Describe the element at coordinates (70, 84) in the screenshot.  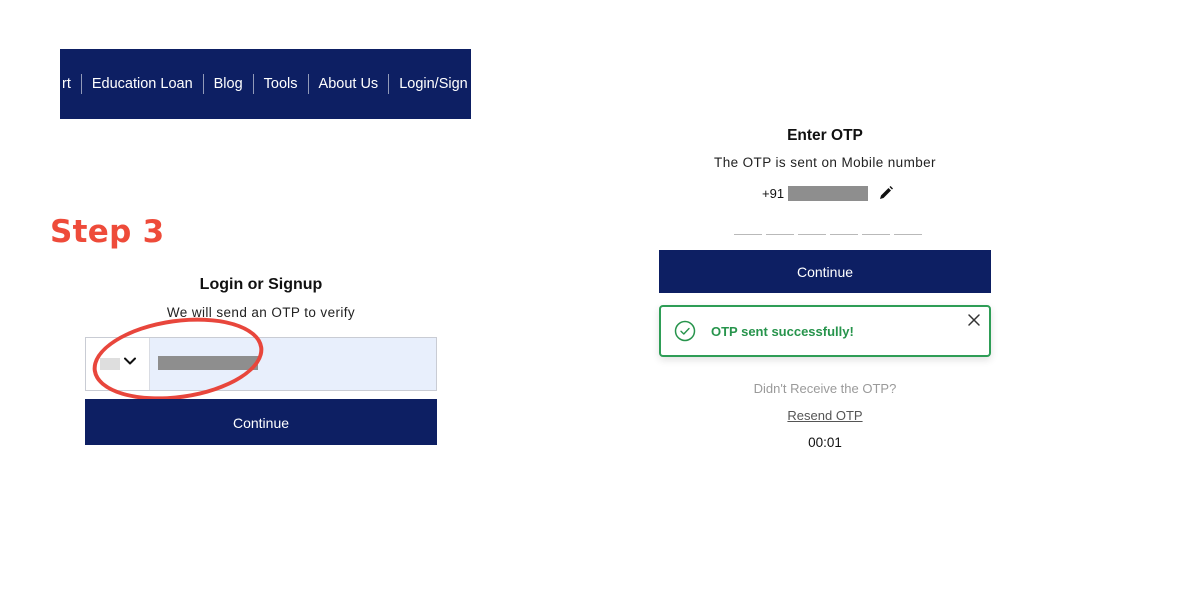
I see `nav-item-support: rt` at that location.